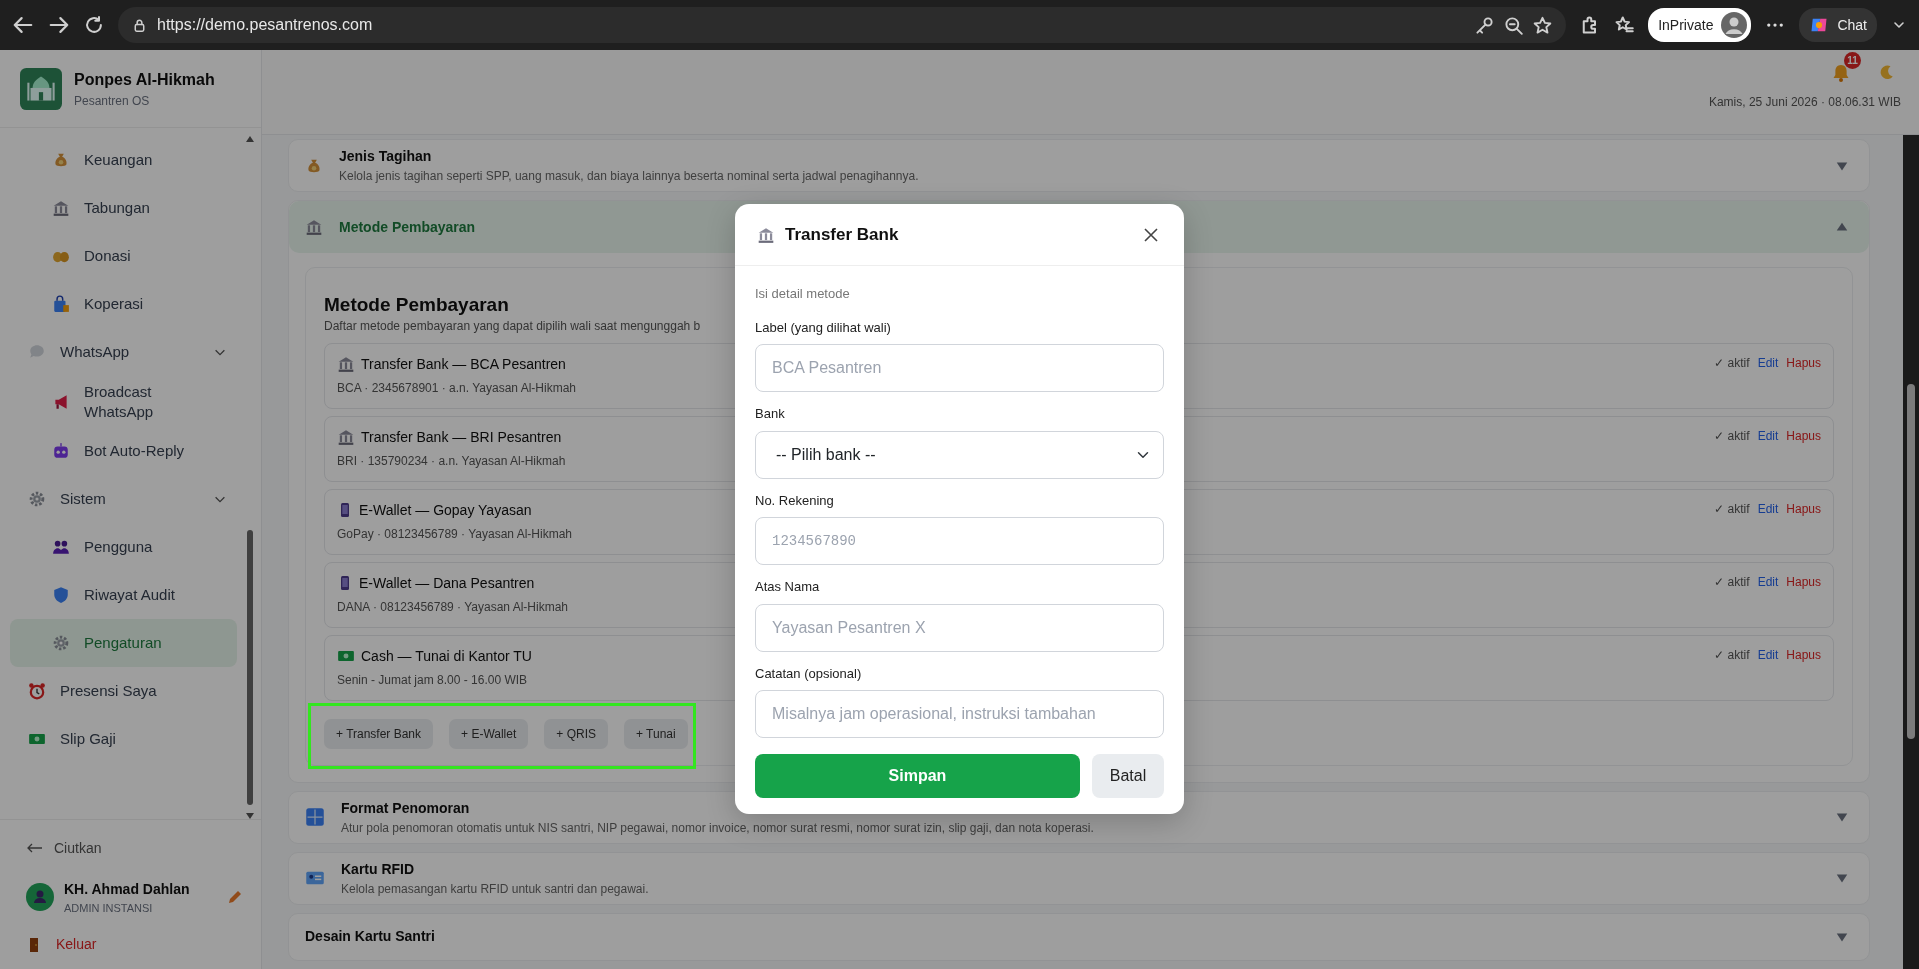  Describe the element at coordinates (446, 656) in the screenshot. I see `method-title: Cash — Tunai di Kantor TU` at that location.